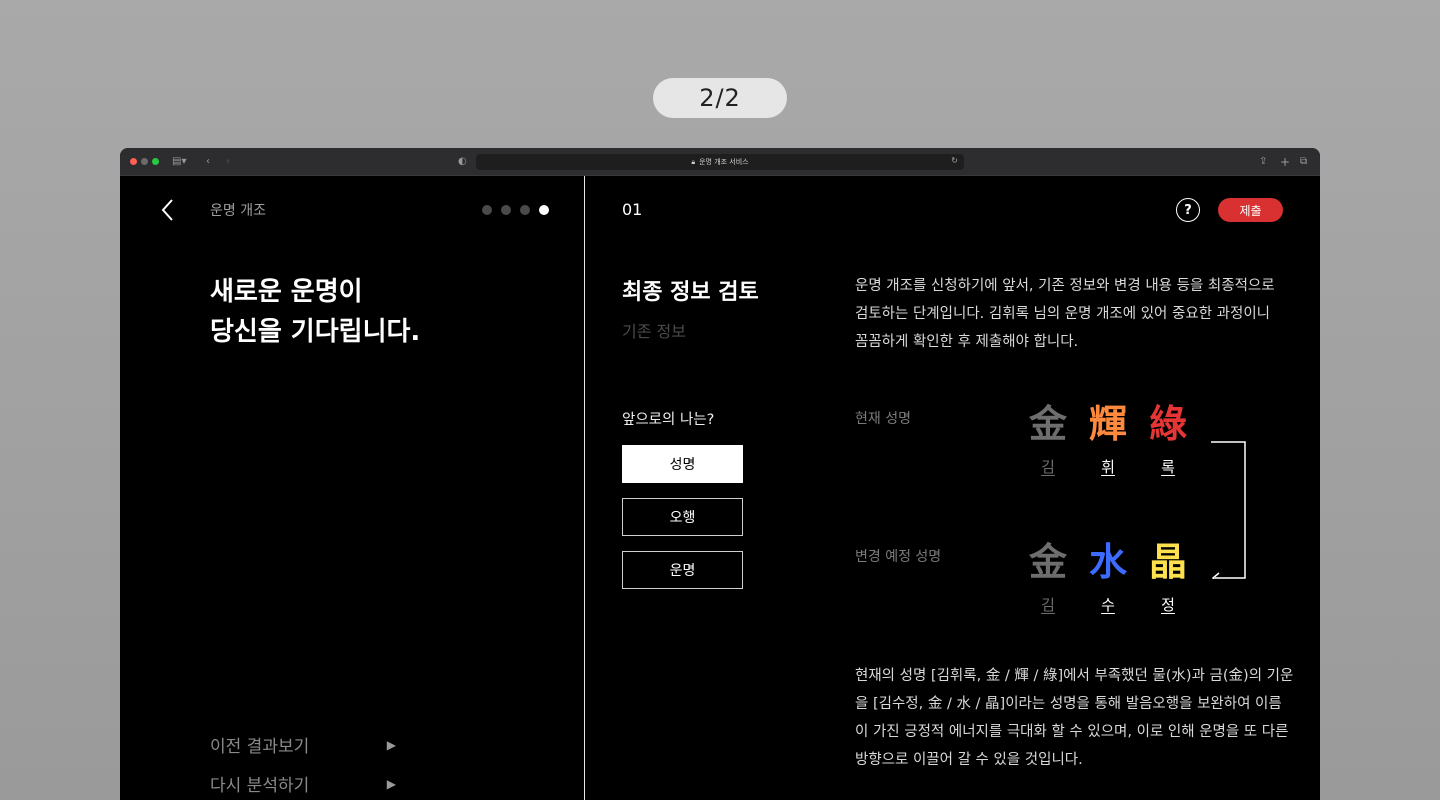 This screenshot has height=800, width=1440. Describe the element at coordinates (1108, 467) in the screenshot. I see `hangul-char: 휘` at that location.